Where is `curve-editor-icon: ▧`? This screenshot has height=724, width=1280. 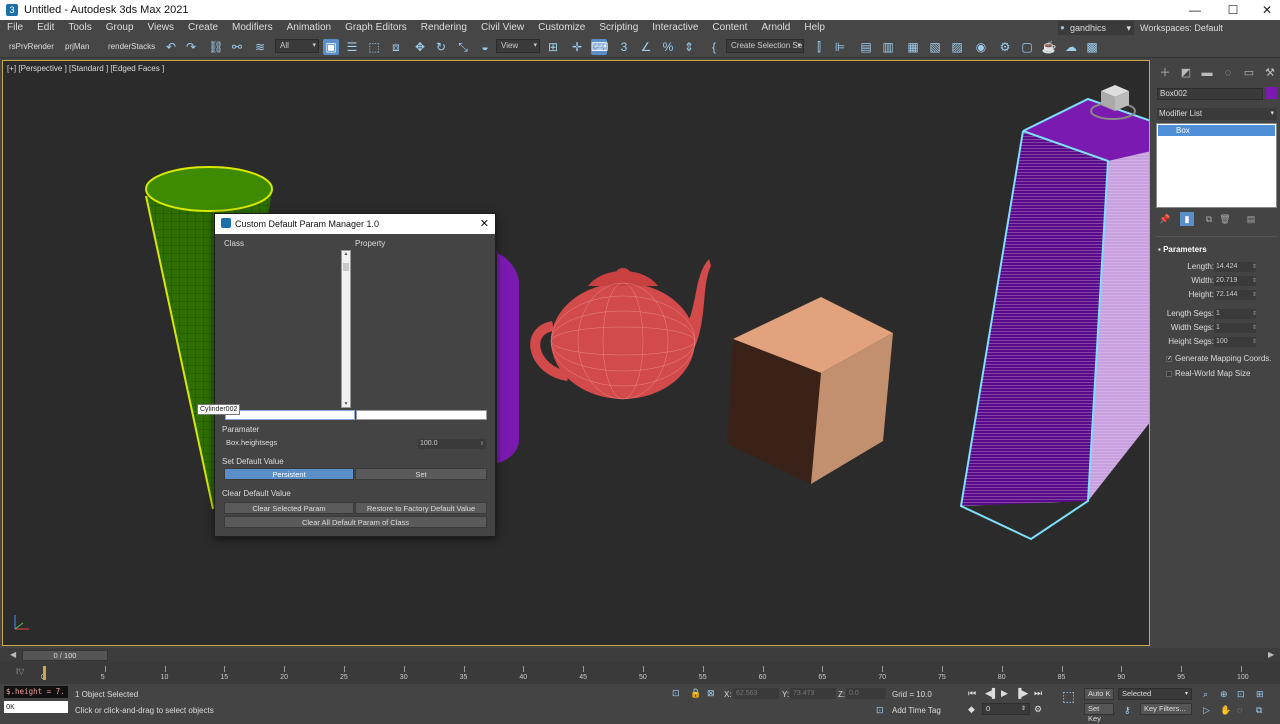 curve-editor-icon: ▧ is located at coordinates (935, 47).